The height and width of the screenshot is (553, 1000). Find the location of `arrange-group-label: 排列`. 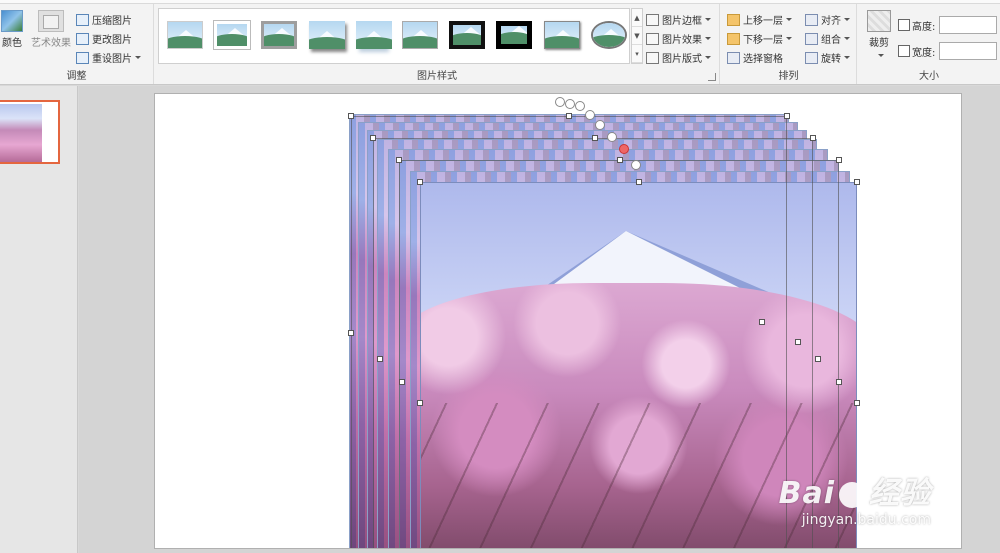

arrange-group-label: 排列 is located at coordinates (788, 76).